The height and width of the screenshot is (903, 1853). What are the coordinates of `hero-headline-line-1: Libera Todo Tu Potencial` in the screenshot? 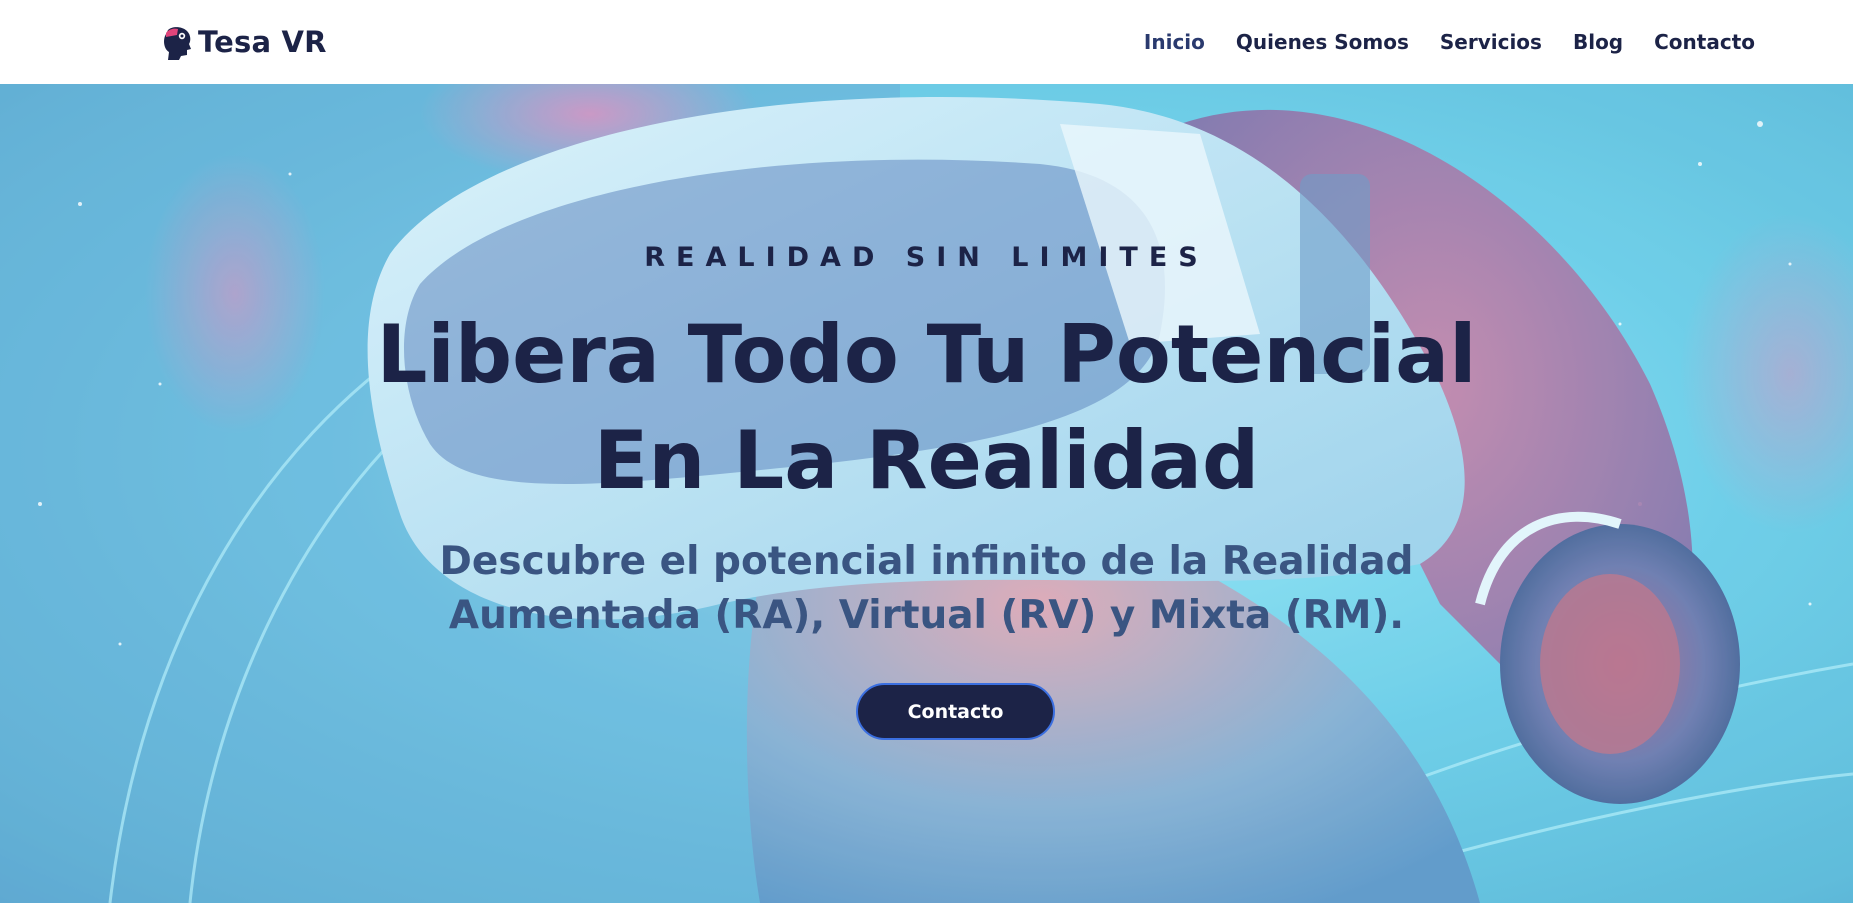 It's located at (926, 354).